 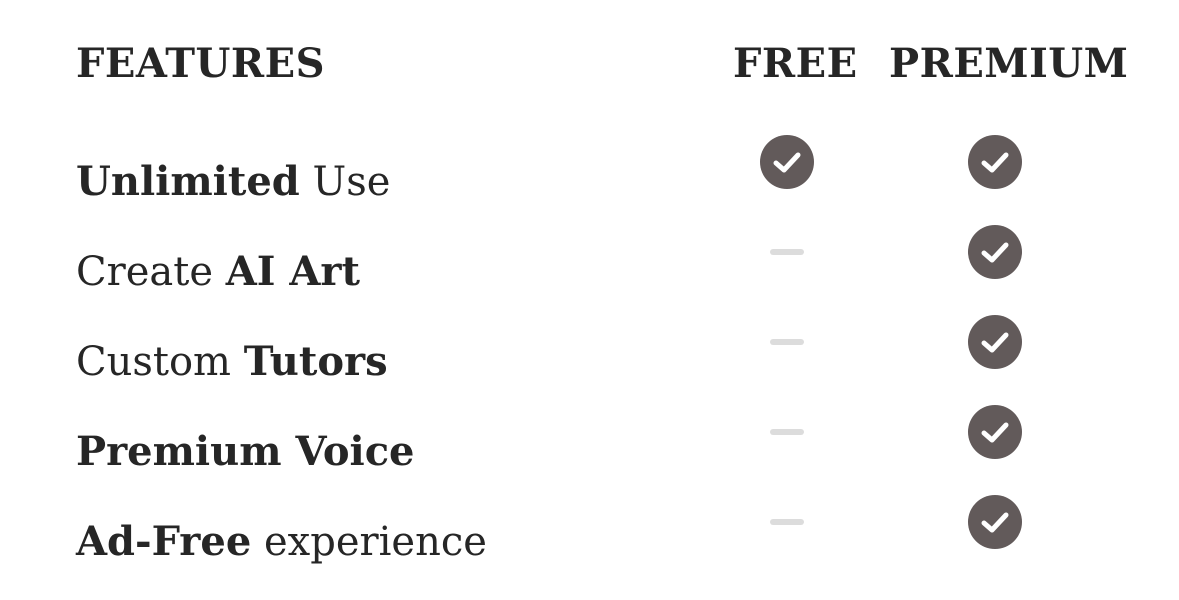 What do you see at coordinates (164, 541) in the screenshot?
I see `feature-label-bold: Ad-Free` at bounding box center [164, 541].